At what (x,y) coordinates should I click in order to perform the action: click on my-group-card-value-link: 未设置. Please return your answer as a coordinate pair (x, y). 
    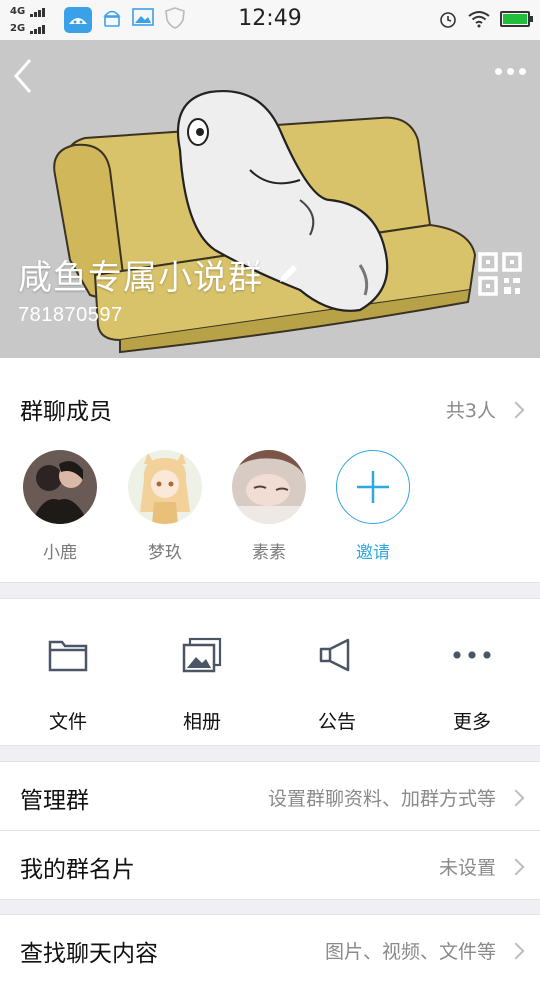
    Looking at the image, I should click on (481, 866).